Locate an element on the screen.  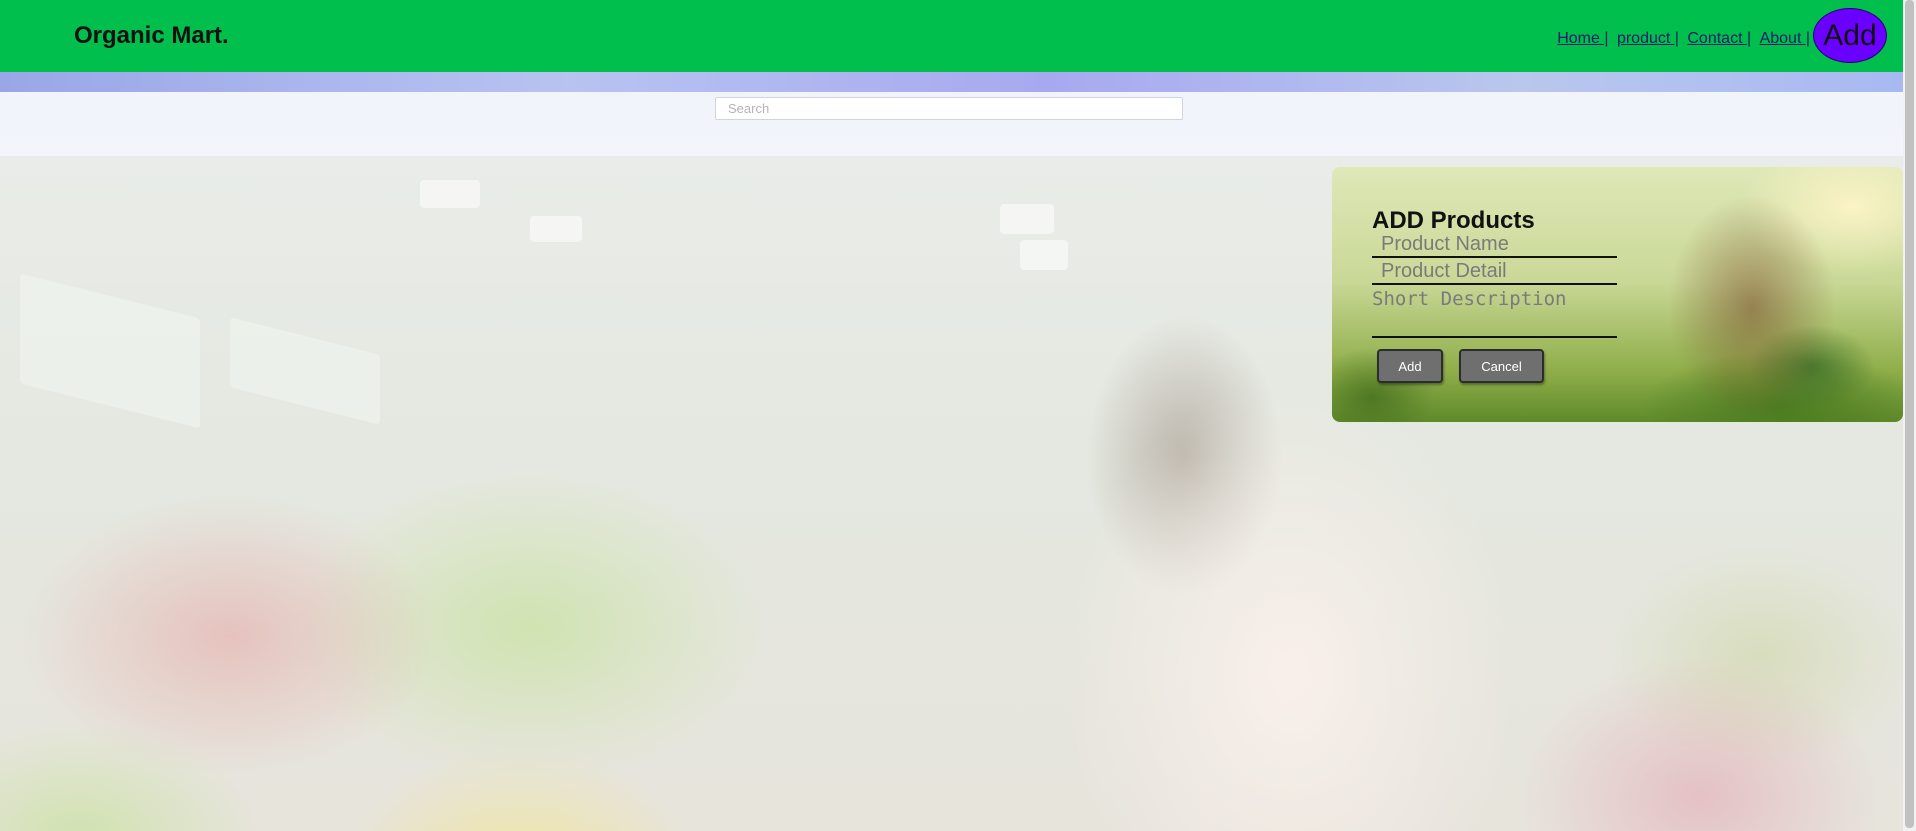
add-product-button: Add is located at coordinates (1410, 366).